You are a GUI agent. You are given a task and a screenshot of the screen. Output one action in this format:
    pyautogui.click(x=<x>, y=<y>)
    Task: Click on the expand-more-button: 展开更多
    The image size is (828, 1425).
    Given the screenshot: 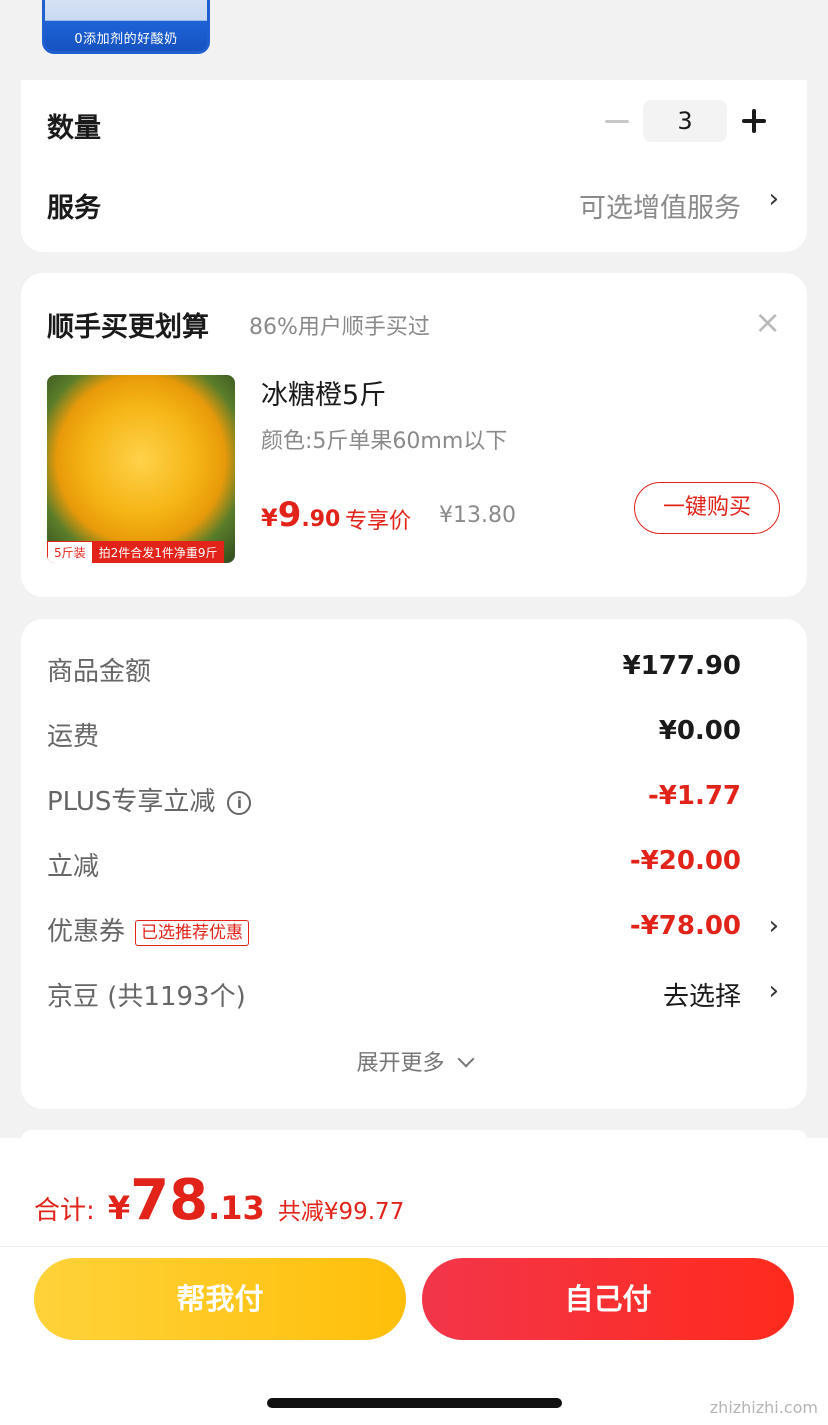 What is the action you would take?
    pyautogui.click(x=414, y=1061)
    